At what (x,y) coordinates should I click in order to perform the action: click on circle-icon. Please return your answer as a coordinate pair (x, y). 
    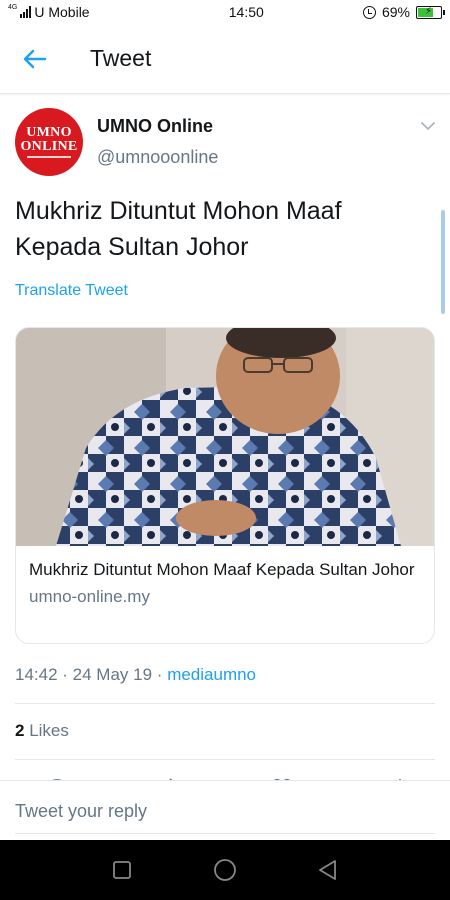
    Looking at the image, I should click on (225, 870).